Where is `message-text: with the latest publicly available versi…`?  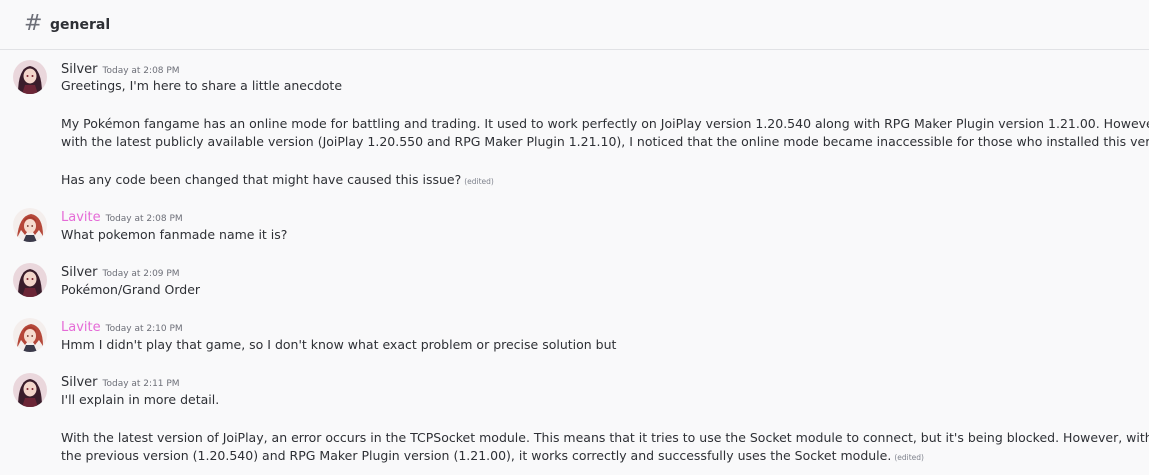 message-text: with the latest publicly available versi… is located at coordinates (605, 141).